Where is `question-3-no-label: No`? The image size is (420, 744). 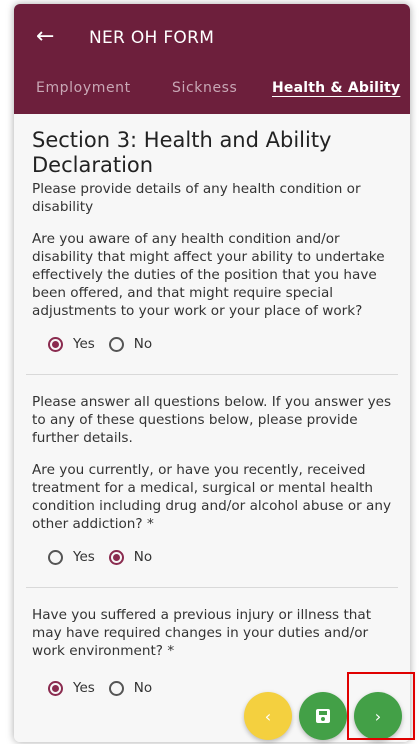 question-3-no-label: No is located at coordinates (143, 688).